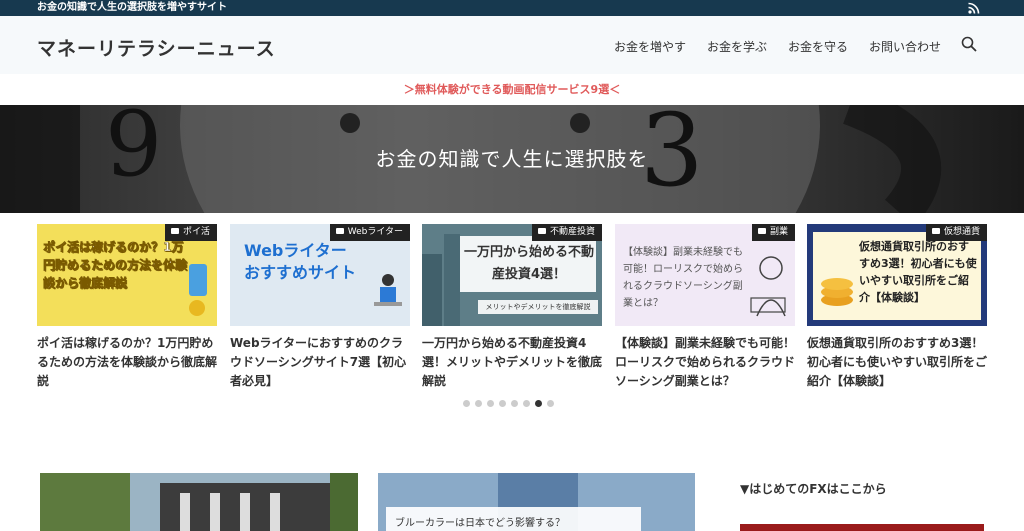  Describe the element at coordinates (536, 502) in the screenshot. I see `article-thumbnail: ブルーカラーは日本でどう影響する？` at that location.